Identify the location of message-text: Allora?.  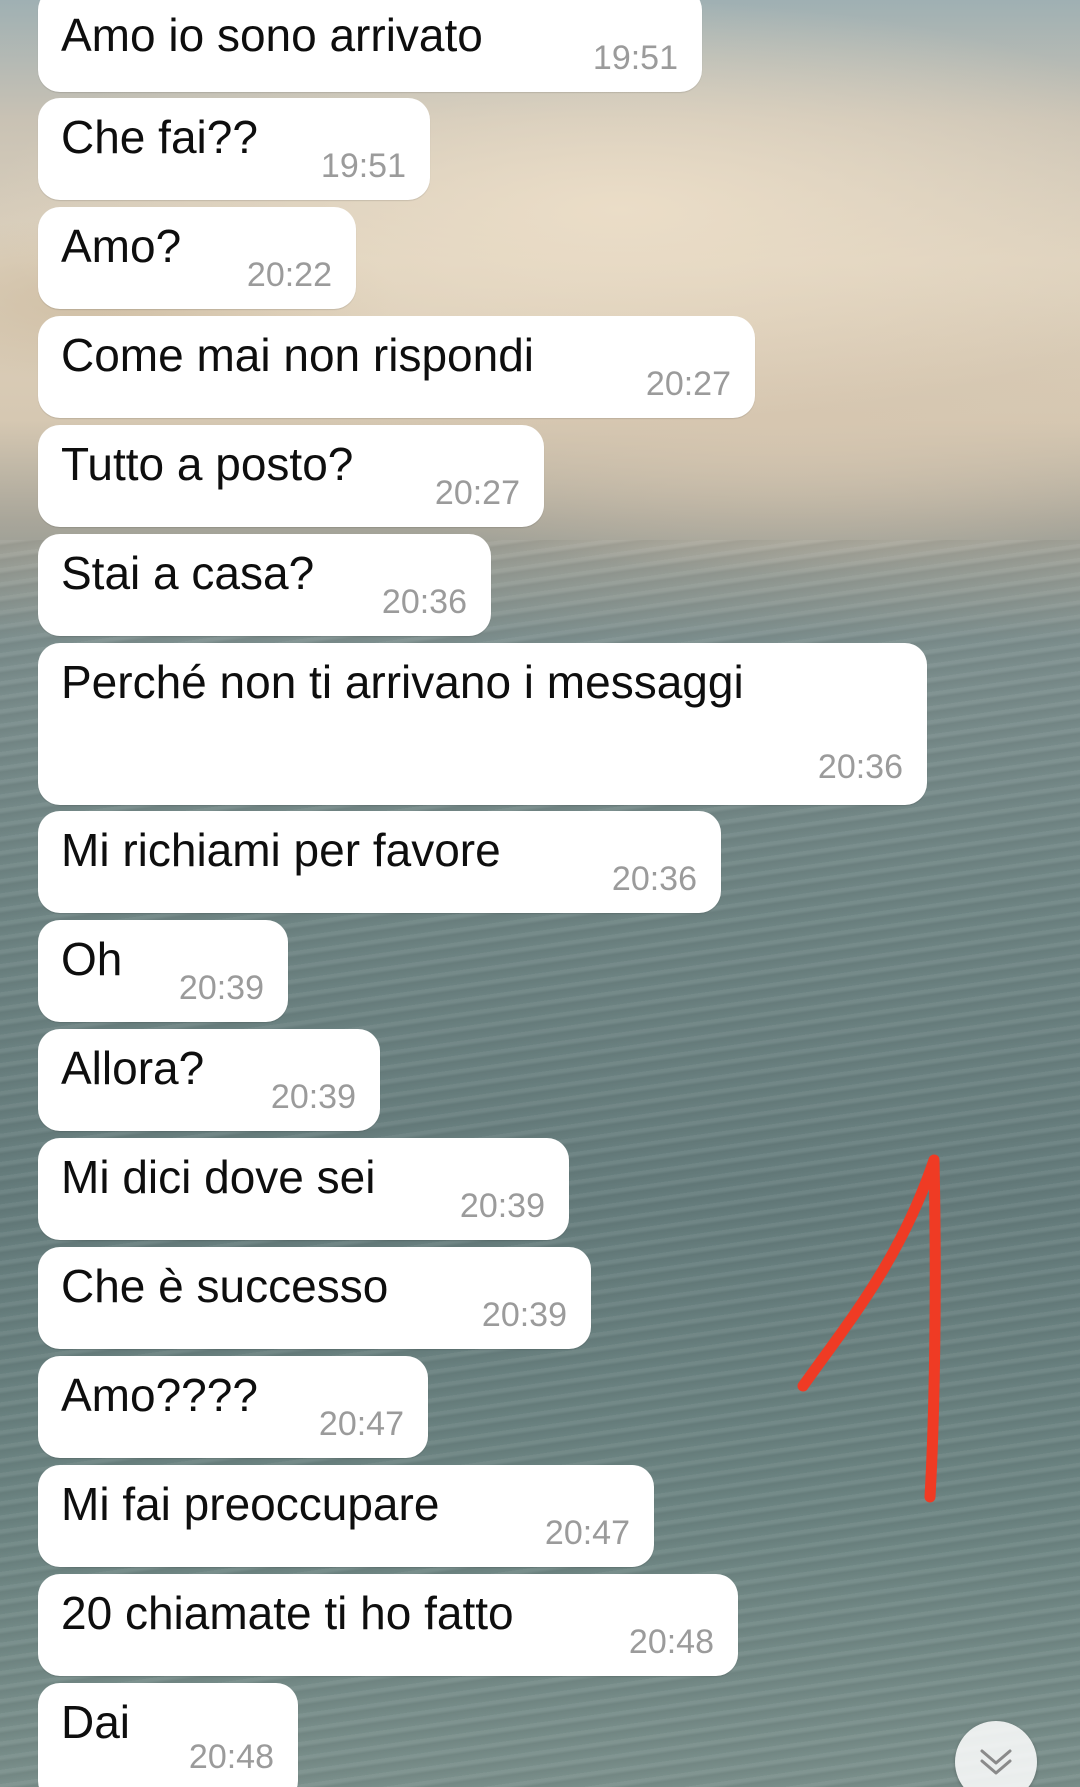
(133, 1068).